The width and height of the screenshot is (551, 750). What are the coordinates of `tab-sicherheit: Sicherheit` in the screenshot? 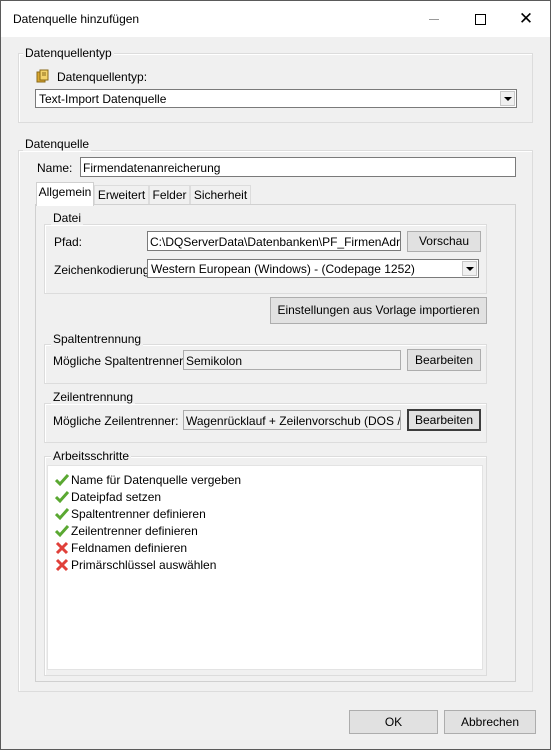 It's located at (220, 195).